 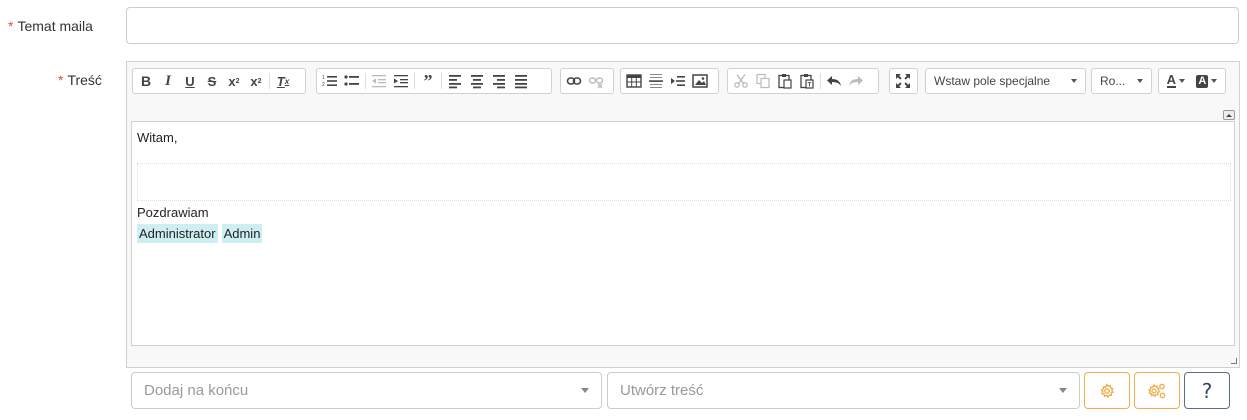 I want to click on subscript-mark: 2, so click(x=237, y=81).